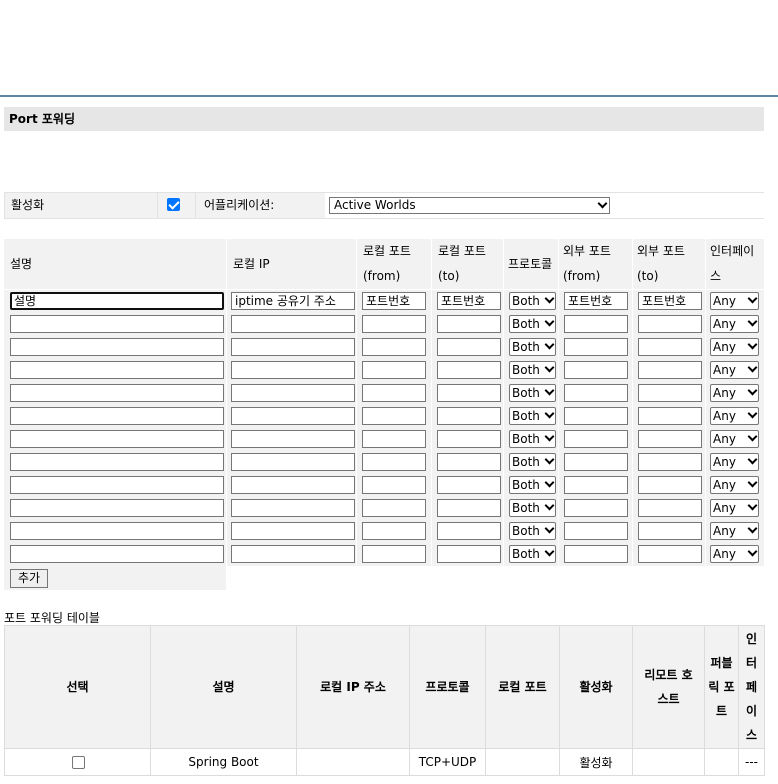  What do you see at coordinates (293, 301) in the screenshot?
I see `local-ip-input: iptime 공유기 주소` at bounding box center [293, 301].